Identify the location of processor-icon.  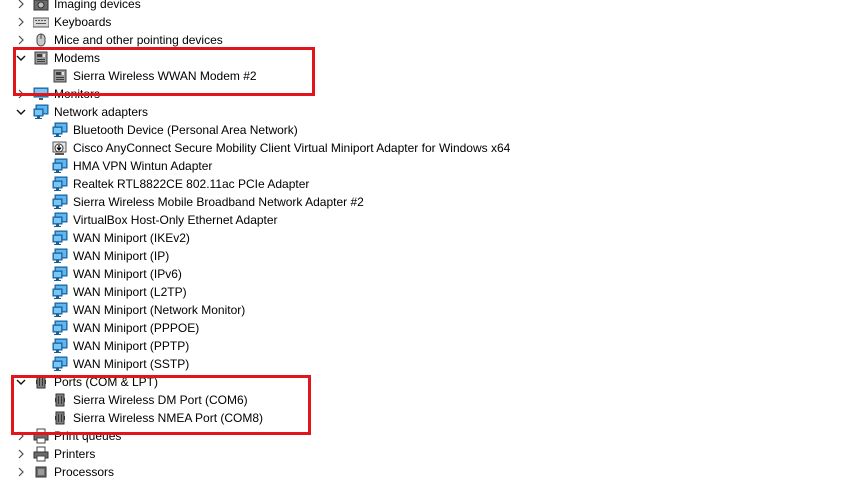
(41, 472).